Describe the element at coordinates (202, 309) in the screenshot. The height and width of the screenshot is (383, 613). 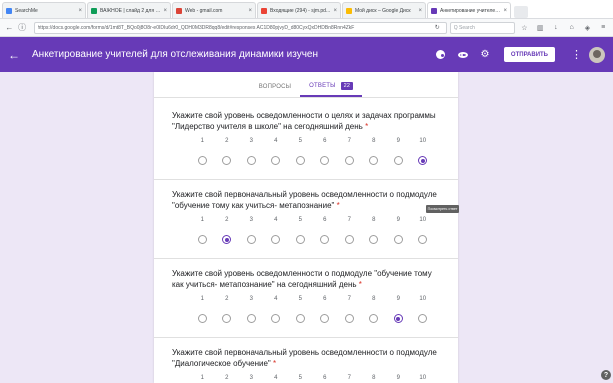
I see `scale-option: 1` at that location.